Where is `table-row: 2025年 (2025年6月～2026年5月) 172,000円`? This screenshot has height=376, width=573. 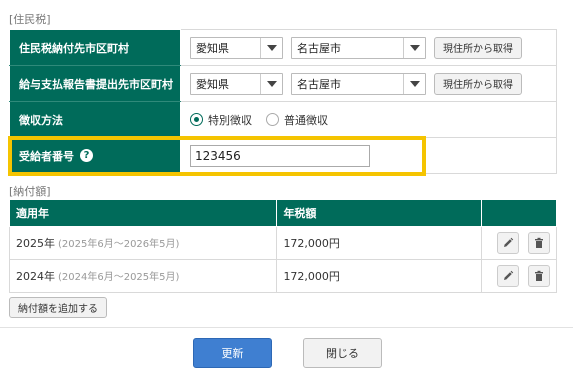
table-row: 2025年 (2025年6月～2026年5月) 172,000円 is located at coordinates (282, 243).